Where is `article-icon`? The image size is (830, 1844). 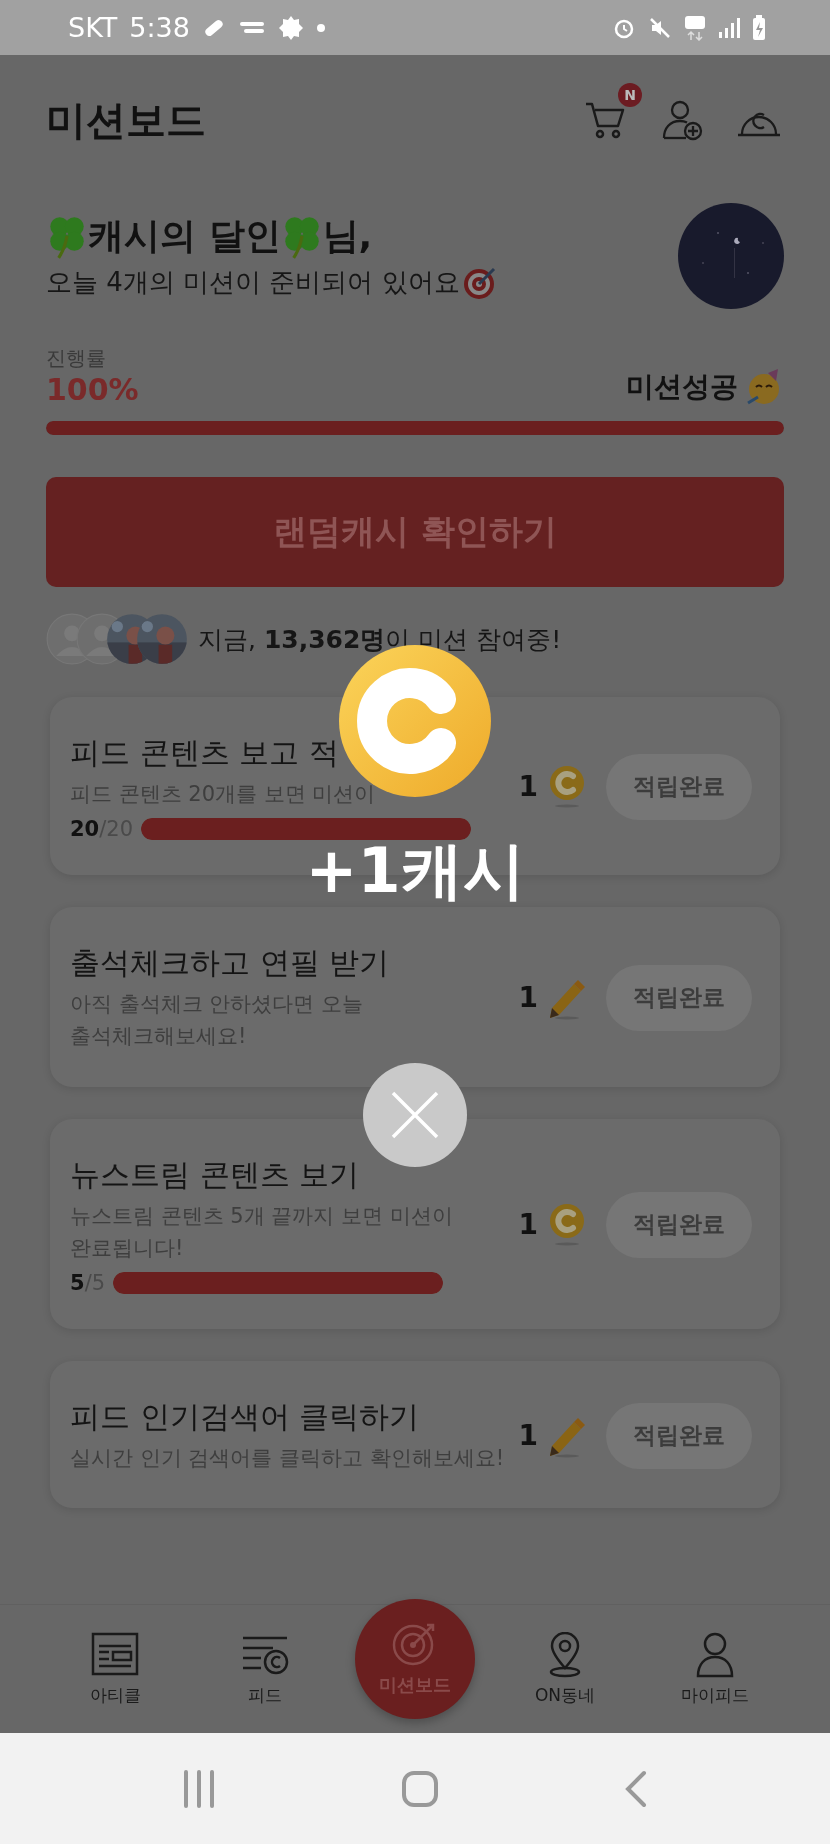
article-icon is located at coordinates (115, 1654).